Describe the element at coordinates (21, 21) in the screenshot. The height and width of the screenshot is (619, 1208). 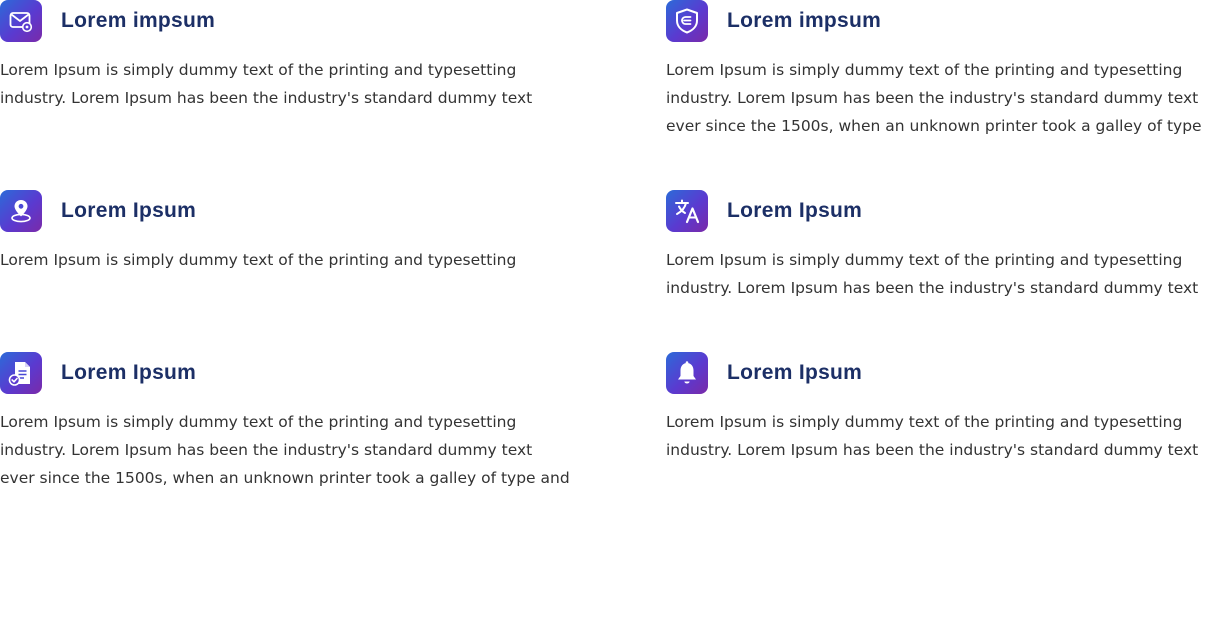
I see `mail-settings-icon` at that location.